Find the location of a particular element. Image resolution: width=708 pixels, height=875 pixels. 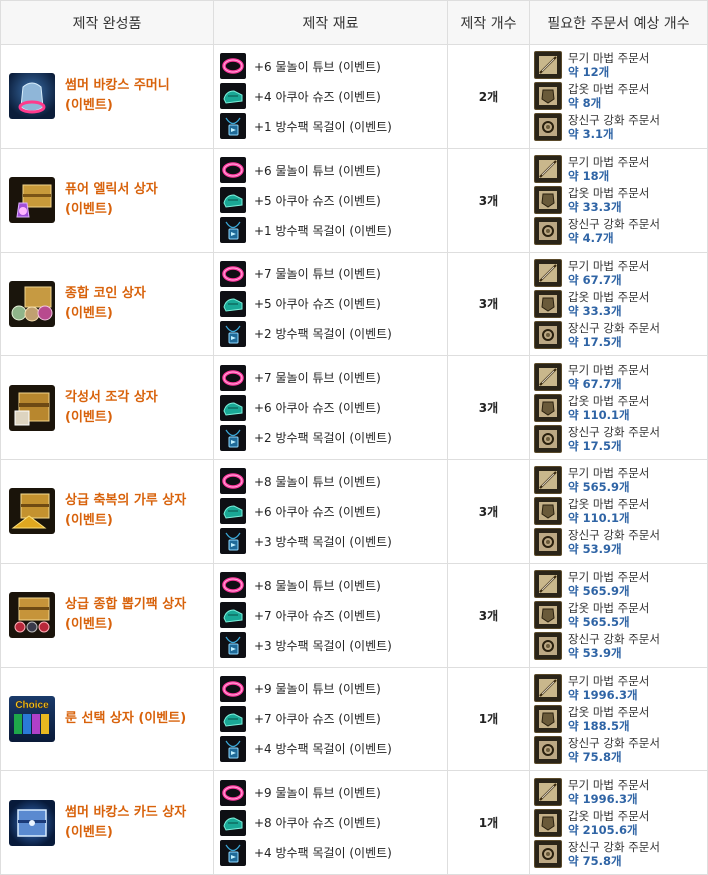

material-label: +7 아쿠아 슈즈 (이벤트) is located at coordinates (317, 615).